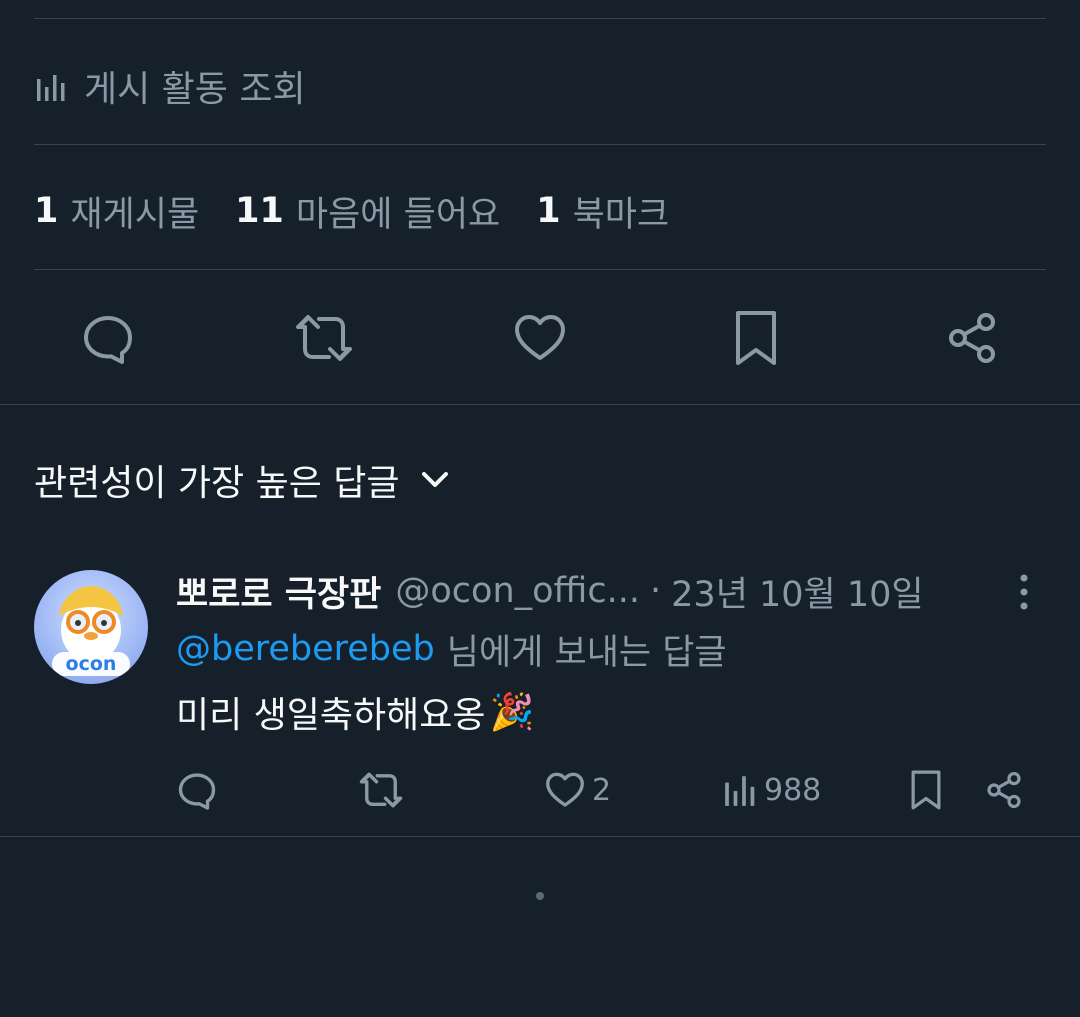 The height and width of the screenshot is (1017, 1080). I want to click on reply-share-button, so click(1004, 790).